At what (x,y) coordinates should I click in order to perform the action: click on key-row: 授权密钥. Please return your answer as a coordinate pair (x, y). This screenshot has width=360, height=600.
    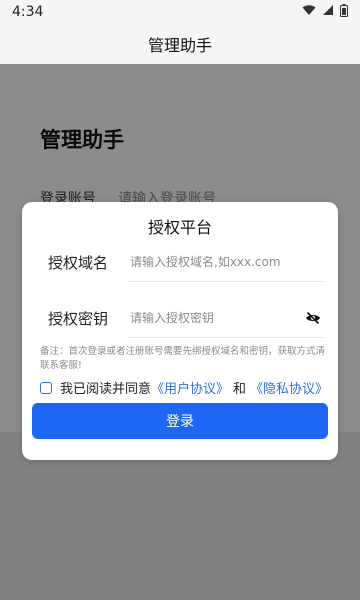
    Looking at the image, I should click on (186, 318).